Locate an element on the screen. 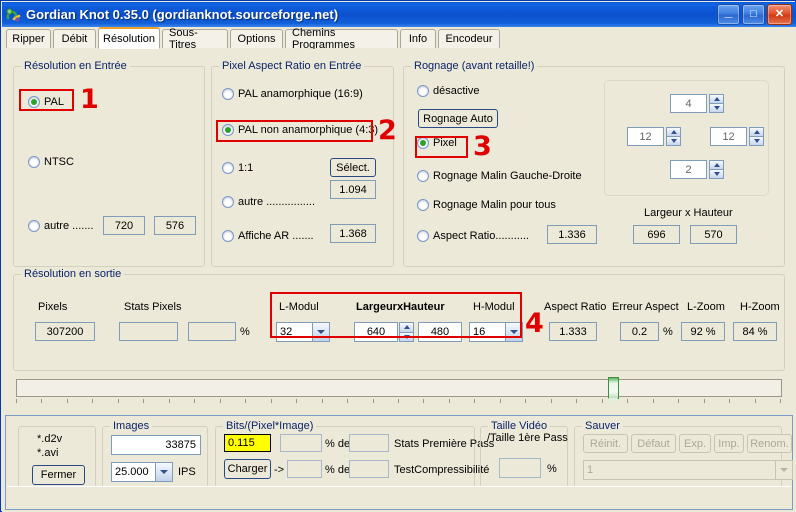 Image resolution: width=796 pixels, height=512 pixels. group-legend: Sauver is located at coordinates (602, 426).